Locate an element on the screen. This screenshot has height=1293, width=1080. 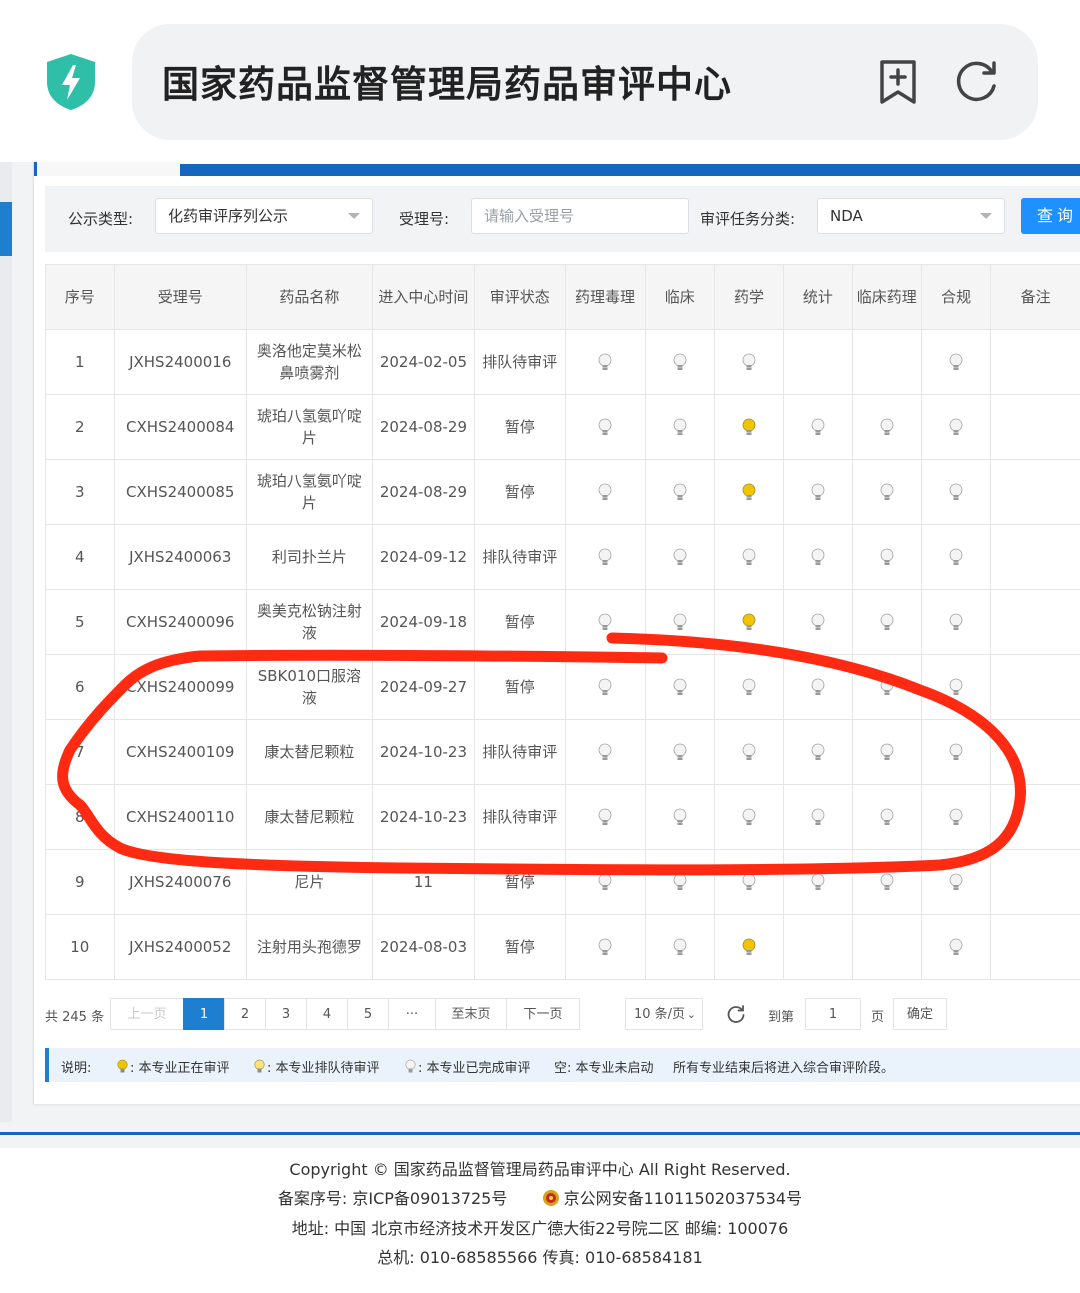
table-row: 1 JXHS2400016 奥洛他定莫米松鼻喷雾剂 2024-02-05 排队待审评 is located at coordinates (562, 362).